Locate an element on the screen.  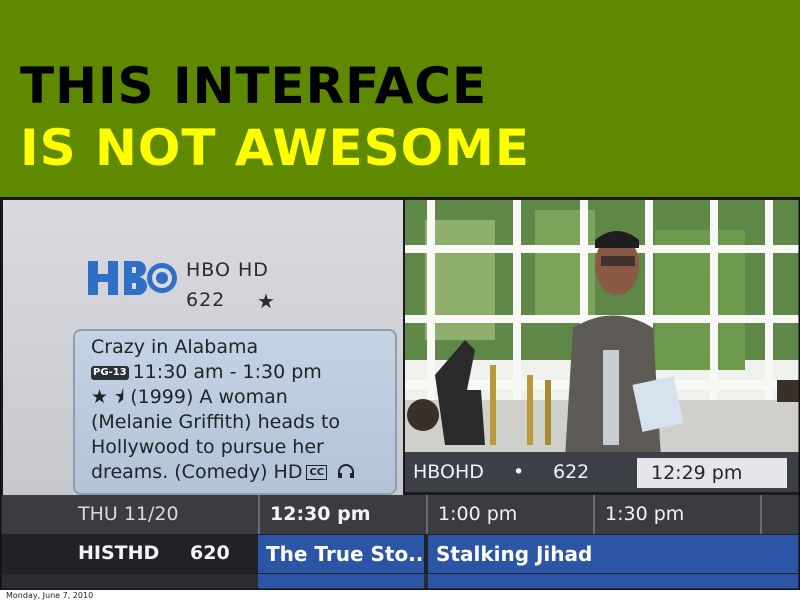
headline-line-1: THIS INTERFACE is located at coordinates (254, 86).